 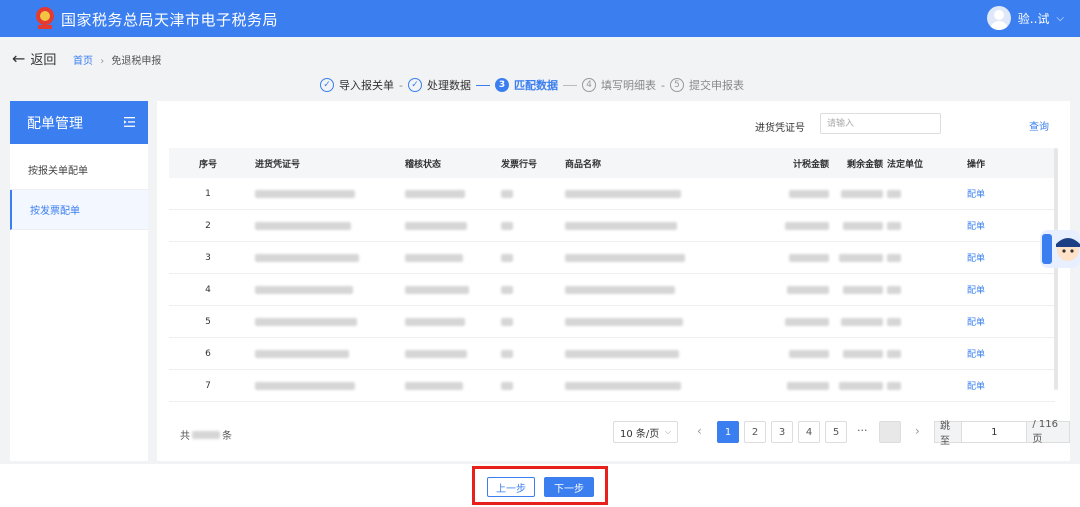 What do you see at coordinates (862, 430) in the screenshot?
I see `ellipsis: ···` at bounding box center [862, 430].